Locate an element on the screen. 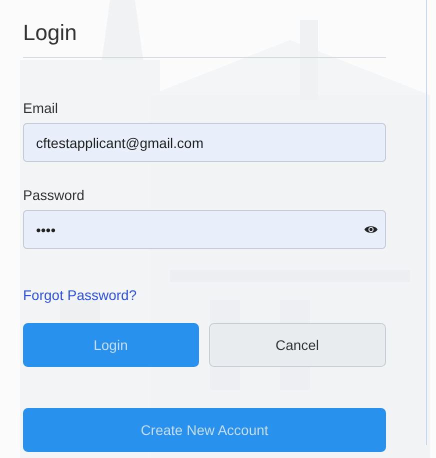  page-title: Login is located at coordinates (50, 33).